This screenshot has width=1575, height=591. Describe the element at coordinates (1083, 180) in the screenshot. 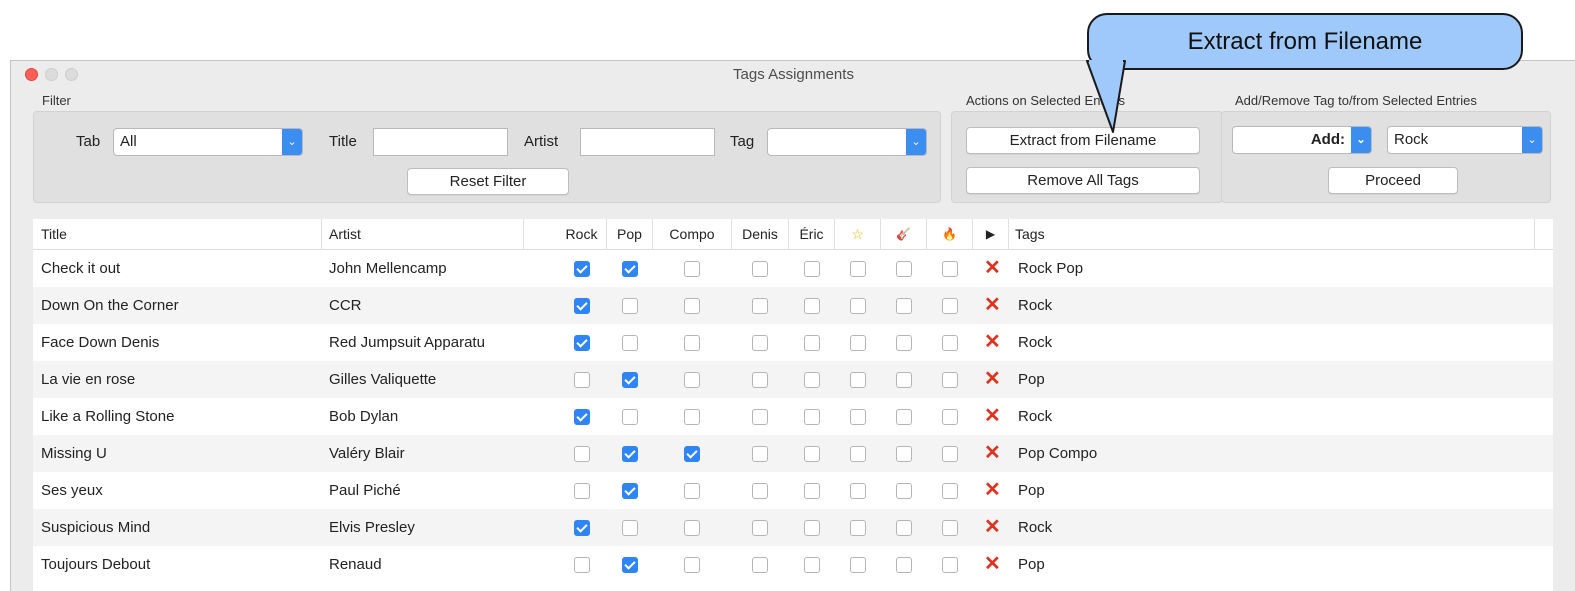

I see `remove-all-tags-button: Remove All Tags` at that location.